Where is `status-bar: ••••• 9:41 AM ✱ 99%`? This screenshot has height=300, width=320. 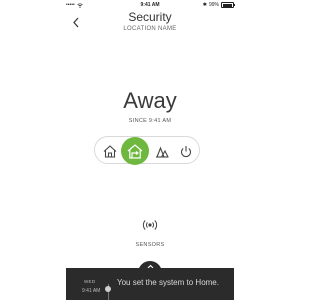 status-bar: ••••• 9:41 AM ✱ 99% is located at coordinates (150, 5).